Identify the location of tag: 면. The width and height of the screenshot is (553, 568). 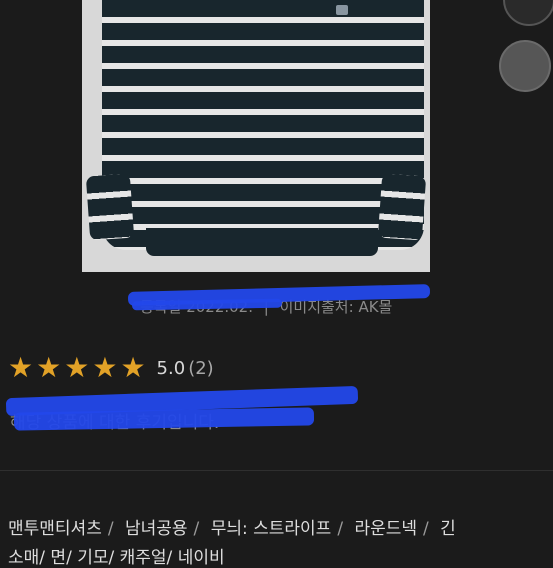
(58, 558).